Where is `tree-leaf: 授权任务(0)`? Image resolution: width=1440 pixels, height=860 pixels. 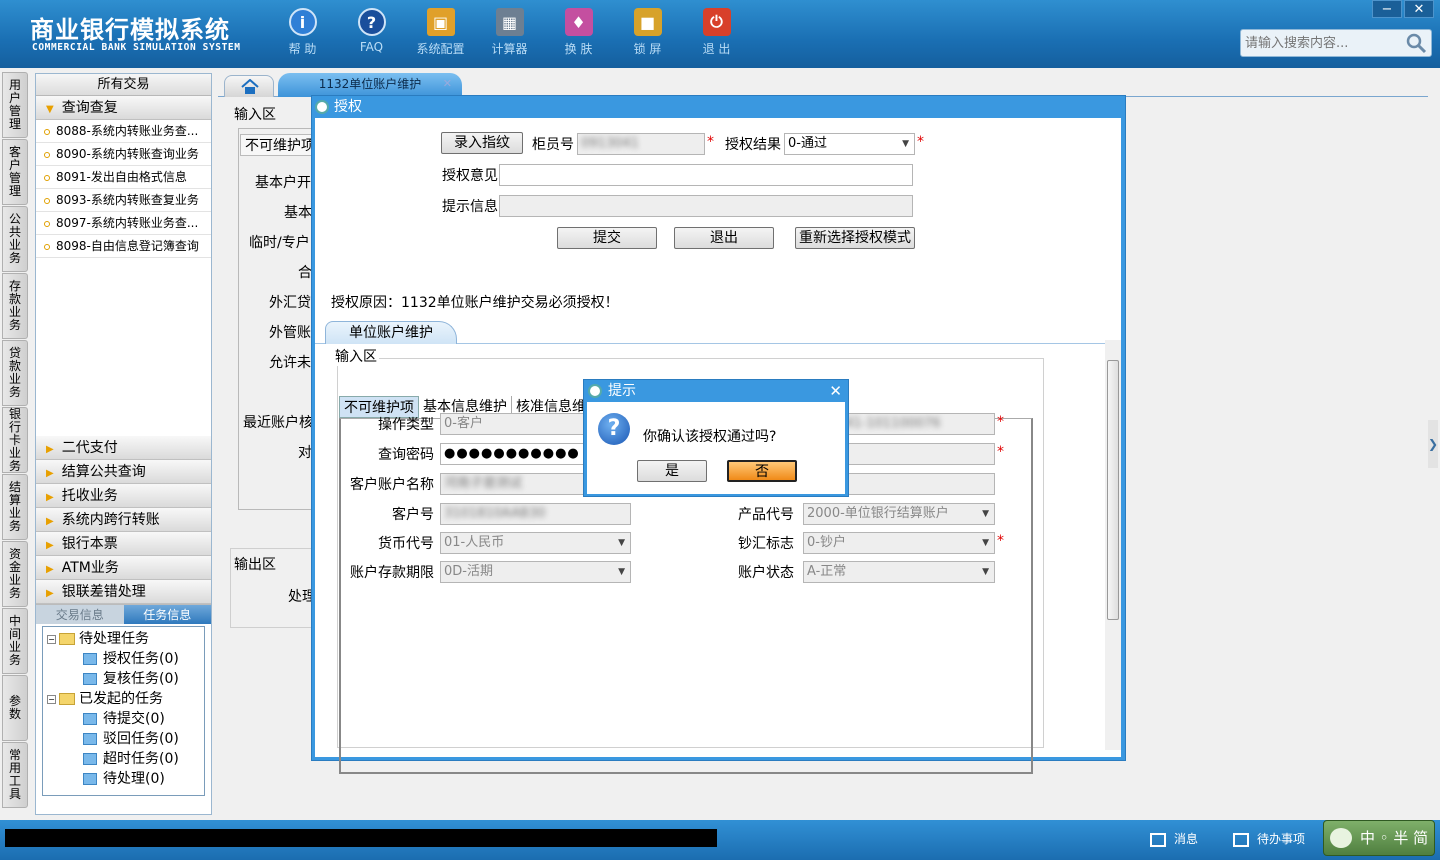
tree-leaf: 授权任务(0) is located at coordinates (123, 659).